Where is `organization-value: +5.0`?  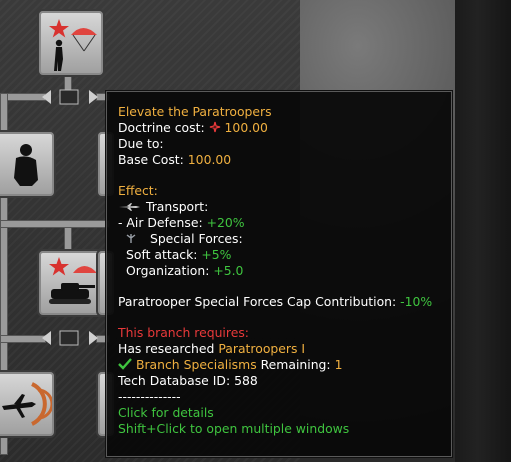 organization-value: +5.0 is located at coordinates (228, 270).